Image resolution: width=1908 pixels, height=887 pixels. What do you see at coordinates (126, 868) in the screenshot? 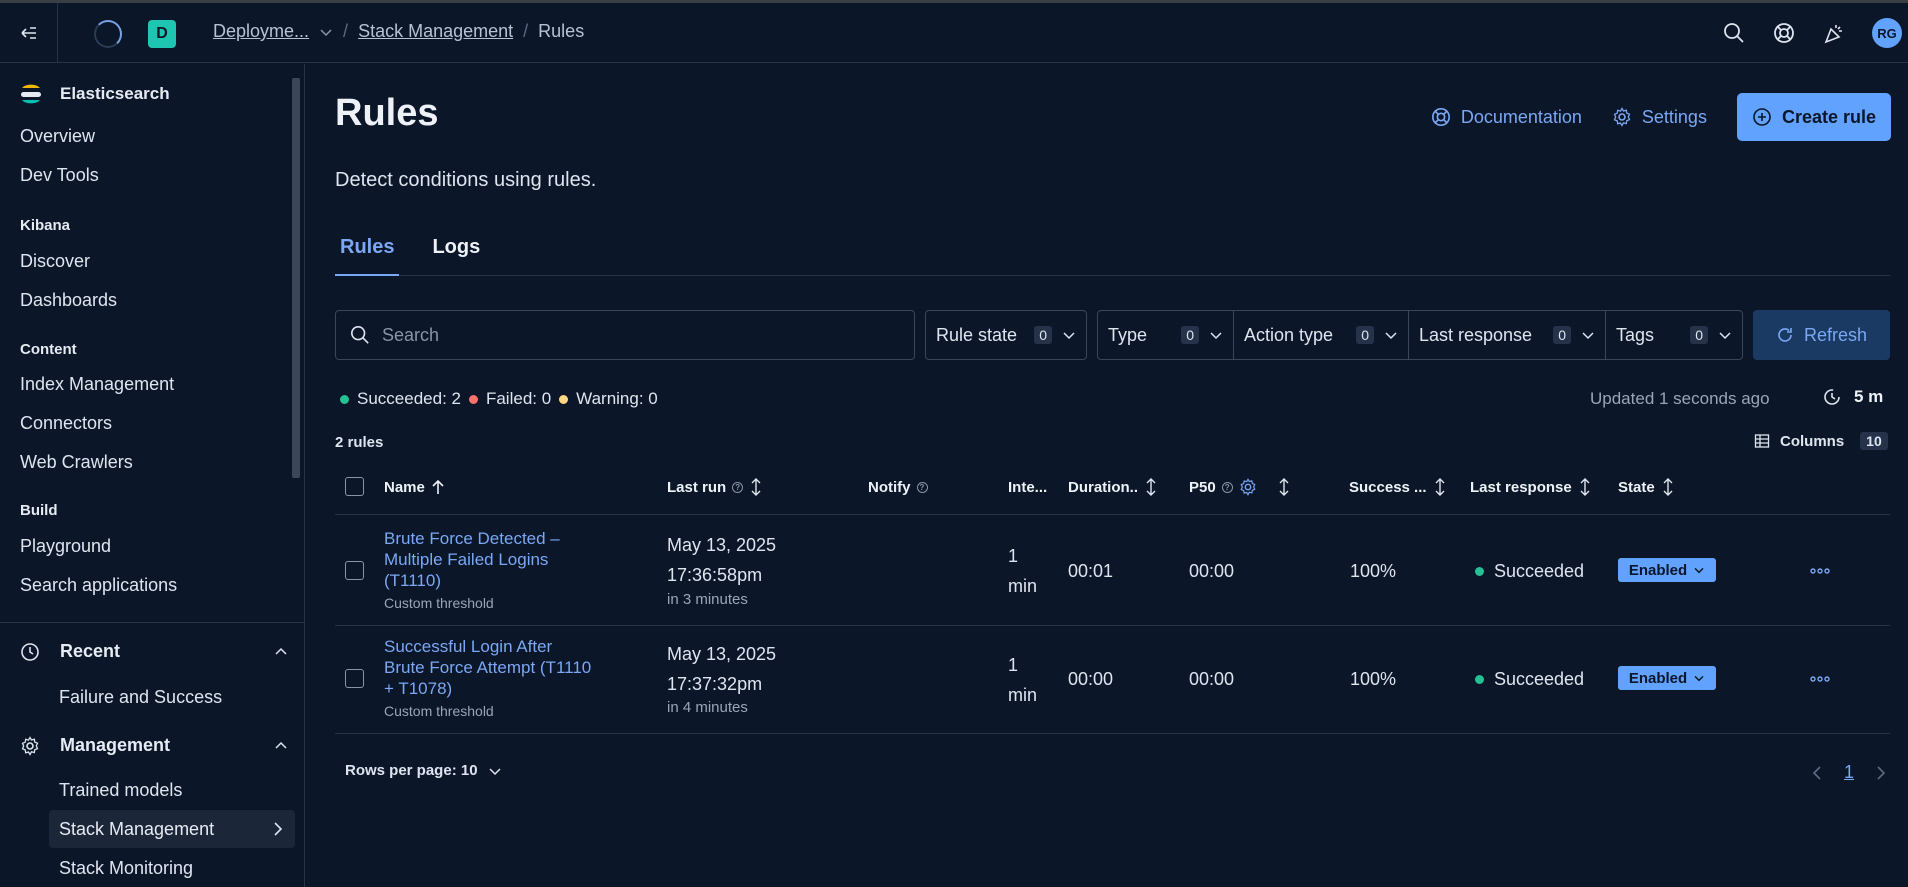
I see `sidebar-item-stack-monitoring: Stack Monitoring` at bounding box center [126, 868].